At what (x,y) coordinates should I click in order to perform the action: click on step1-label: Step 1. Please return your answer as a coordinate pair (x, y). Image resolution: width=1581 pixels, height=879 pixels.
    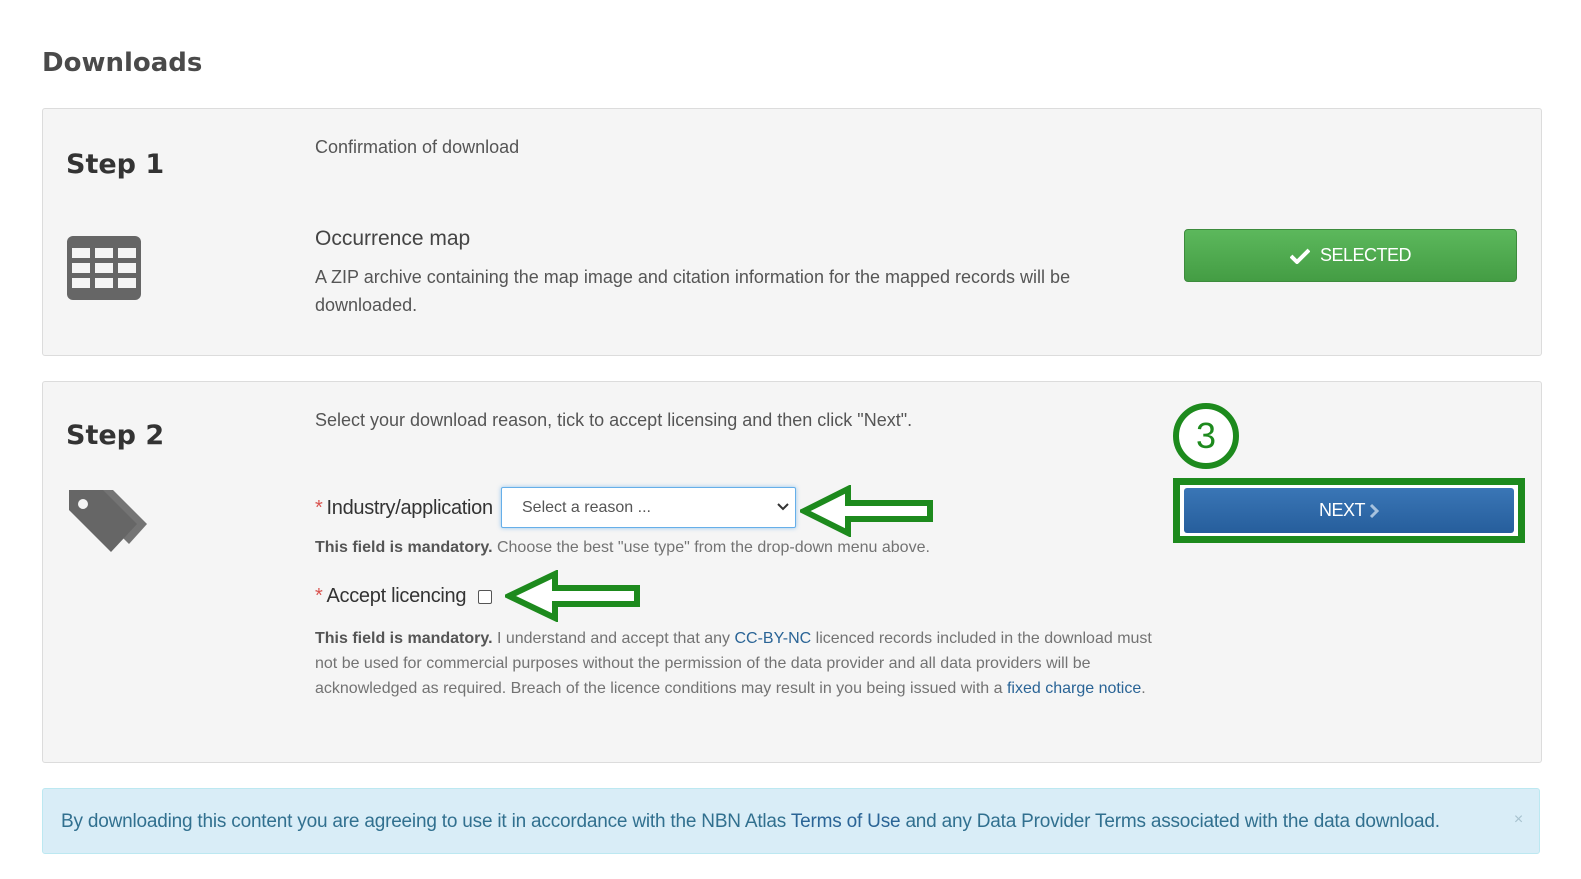
    Looking at the image, I should click on (115, 164).